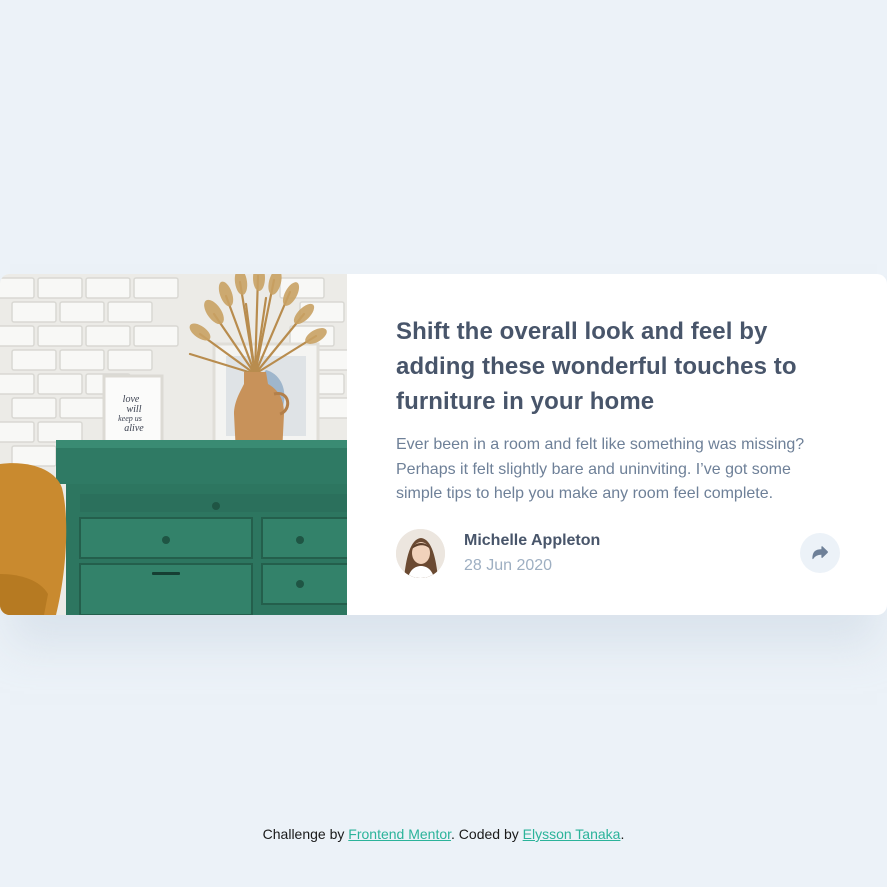 This screenshot has width=887, height=887. What do you see at coordinates (572, 834) in the screenshot?
I see `author-link: Elysson Tanaka` at bounding box center [572, 834].